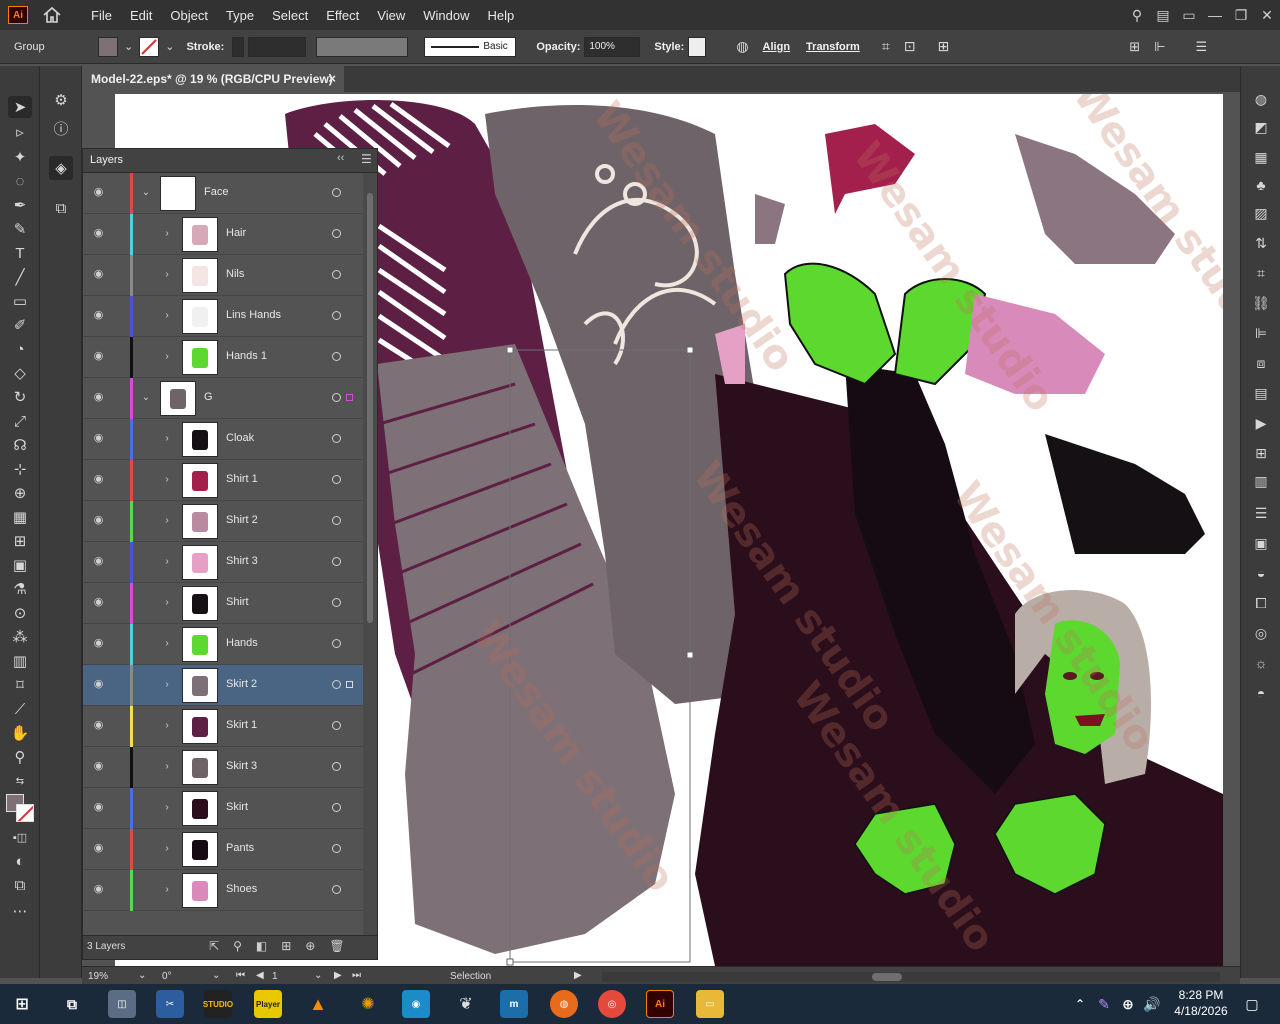  Describe the element at coordinates (1267, 15) in the screenshot. I see `close-window-icon: ✕` at that location.